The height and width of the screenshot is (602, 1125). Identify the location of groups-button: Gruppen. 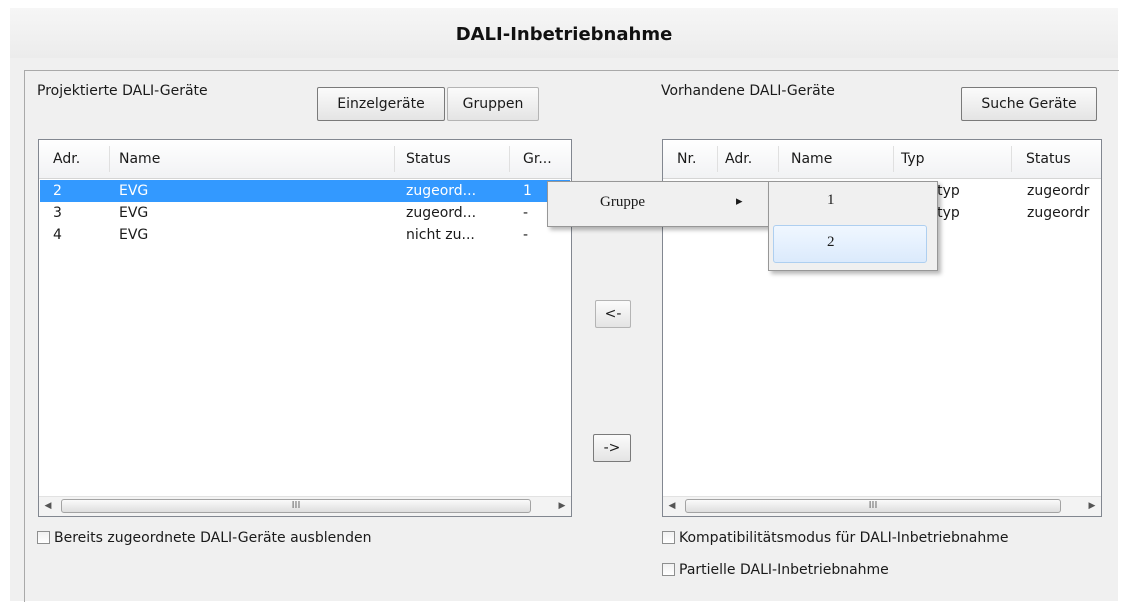
(493, 104).